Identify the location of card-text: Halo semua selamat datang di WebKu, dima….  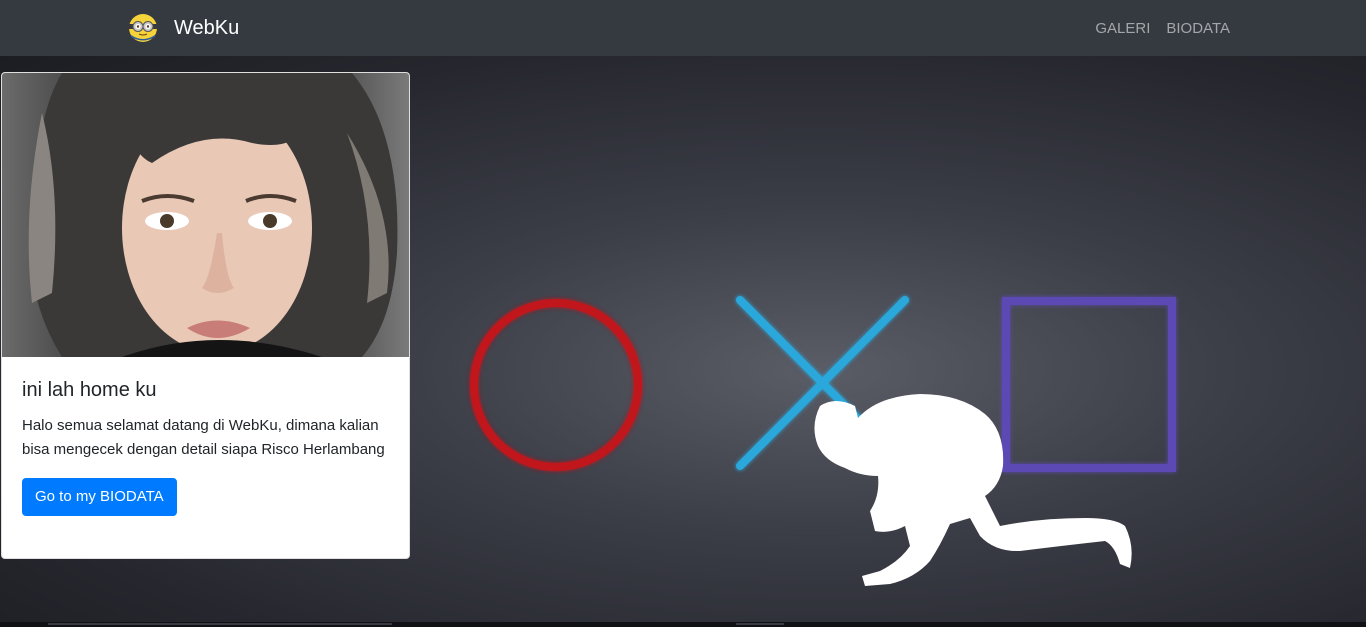
(203, 437).